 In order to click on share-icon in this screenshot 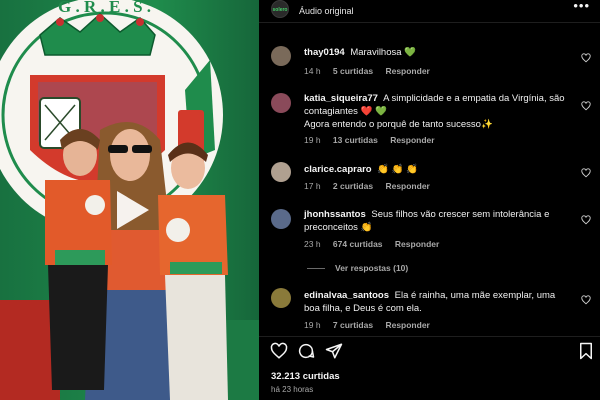, I will do `click(334, 351)`.